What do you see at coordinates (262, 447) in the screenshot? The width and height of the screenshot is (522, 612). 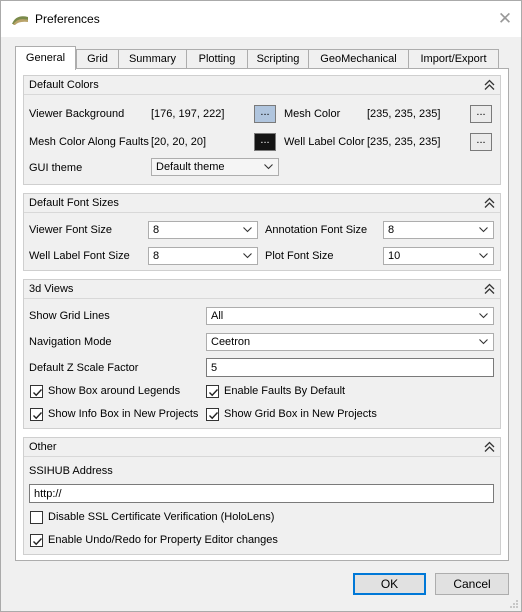 I see `other-header: Other` at bounding box center [262, 447].